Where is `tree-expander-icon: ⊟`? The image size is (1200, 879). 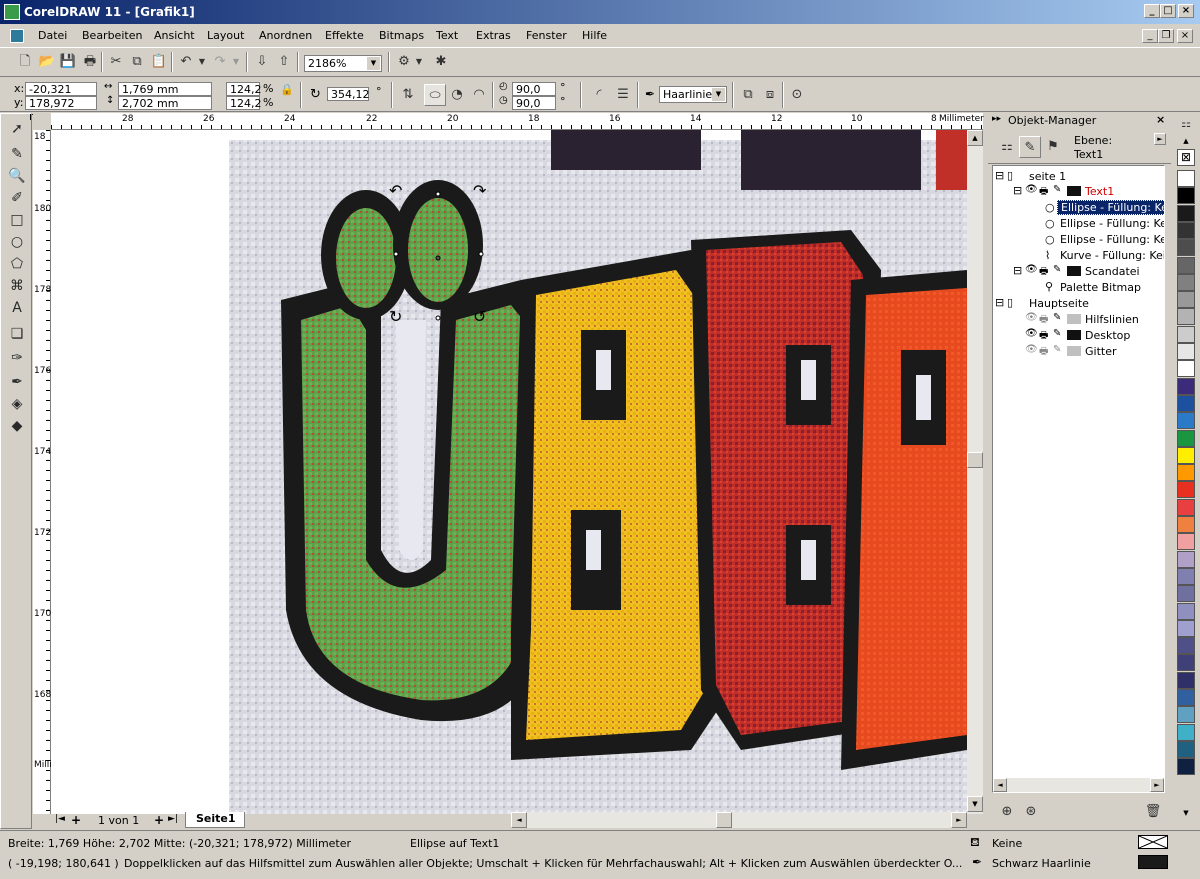
tree-expander-icon: ⊟ is located at coordinates (999, 175).